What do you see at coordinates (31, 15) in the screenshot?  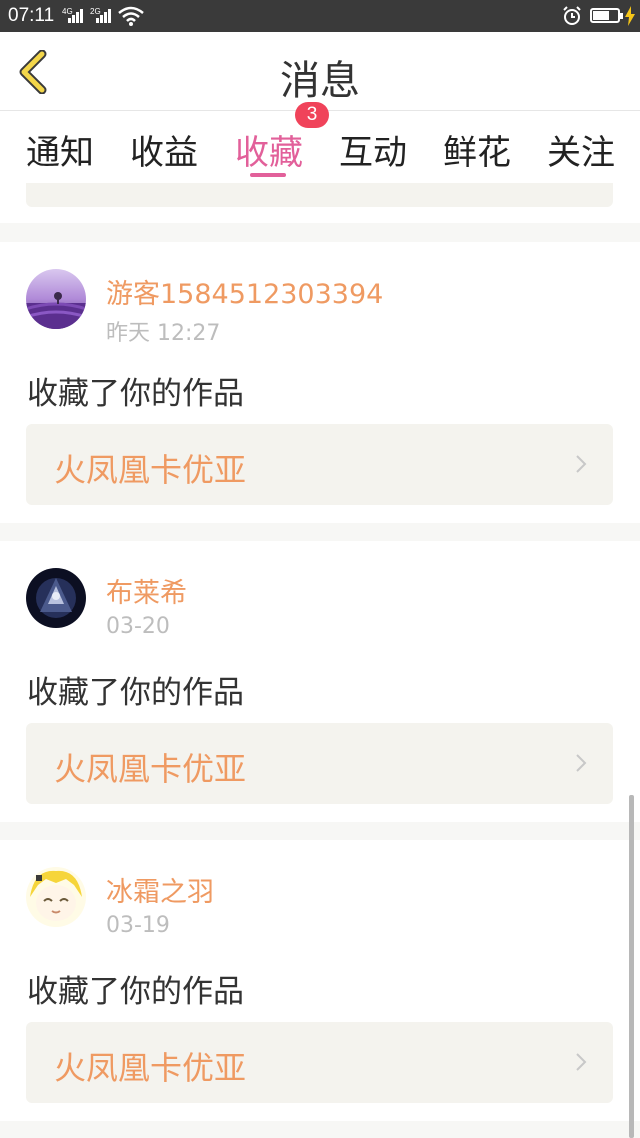 I see `status-time: 07:11` at bounding box center [31, 15].